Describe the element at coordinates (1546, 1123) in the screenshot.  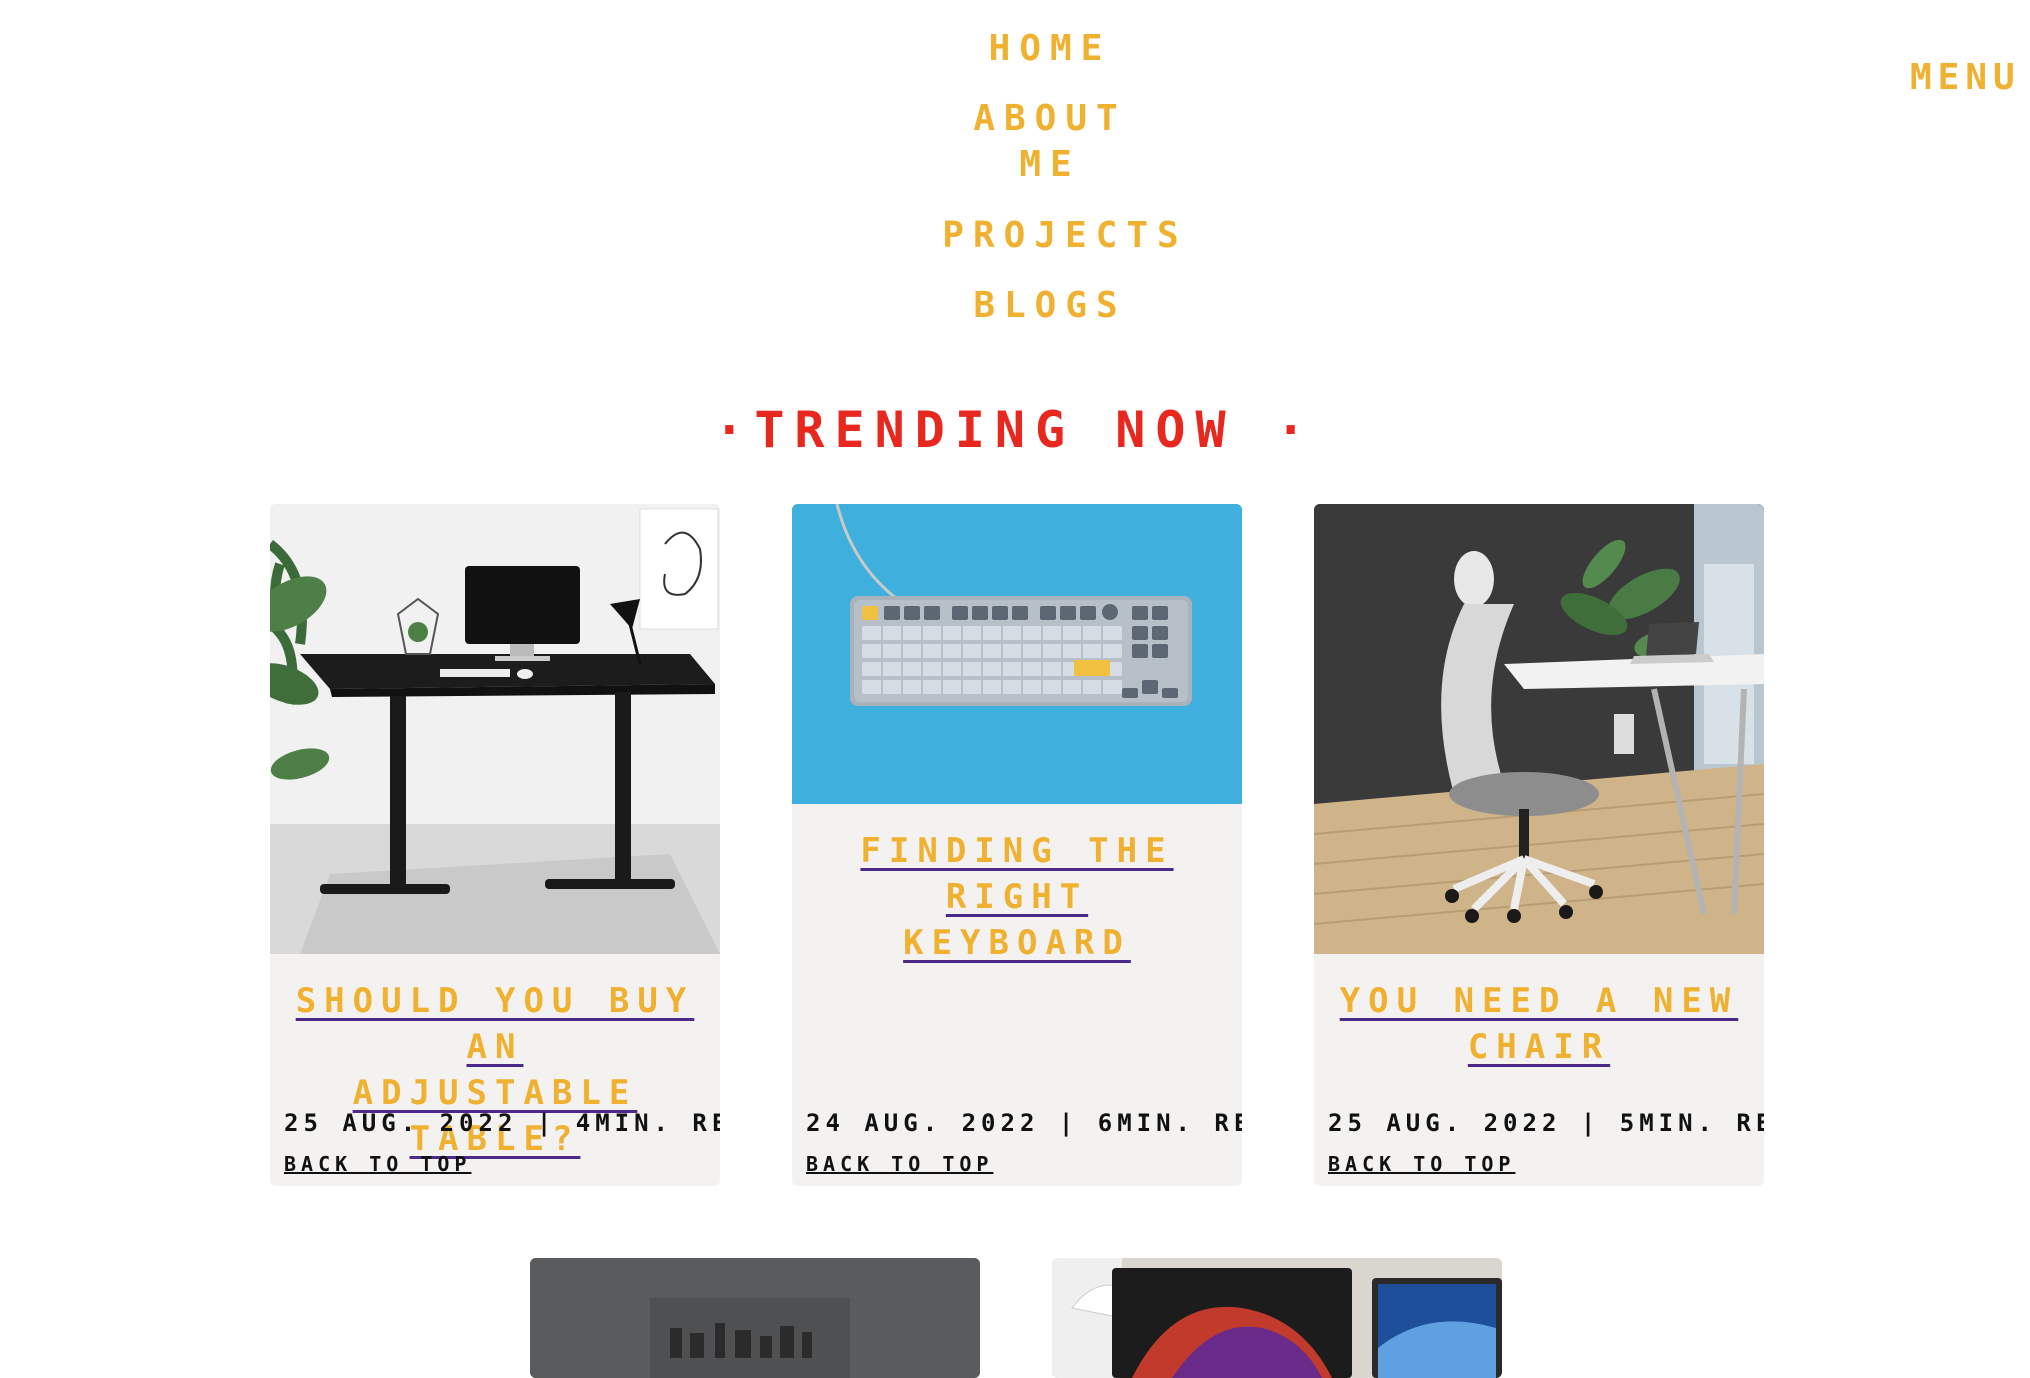
I see `post-date-readtime: 25 AUG. 2022 | 5MIN. READ` at that location.